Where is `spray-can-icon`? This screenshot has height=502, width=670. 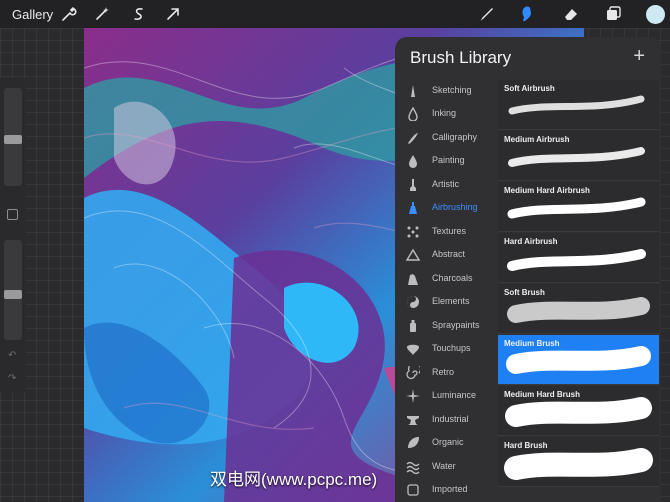 spray-can-icon is located at coordinates (413, 326).